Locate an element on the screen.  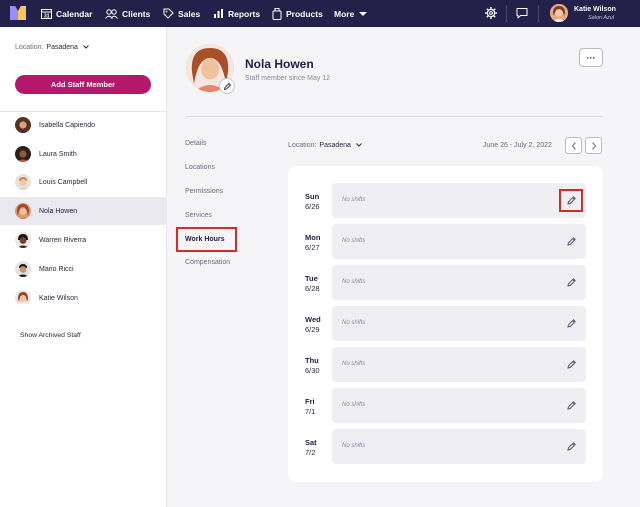
date-range: June 26 - July 2, 2022 is located at coordinates (517, 145).